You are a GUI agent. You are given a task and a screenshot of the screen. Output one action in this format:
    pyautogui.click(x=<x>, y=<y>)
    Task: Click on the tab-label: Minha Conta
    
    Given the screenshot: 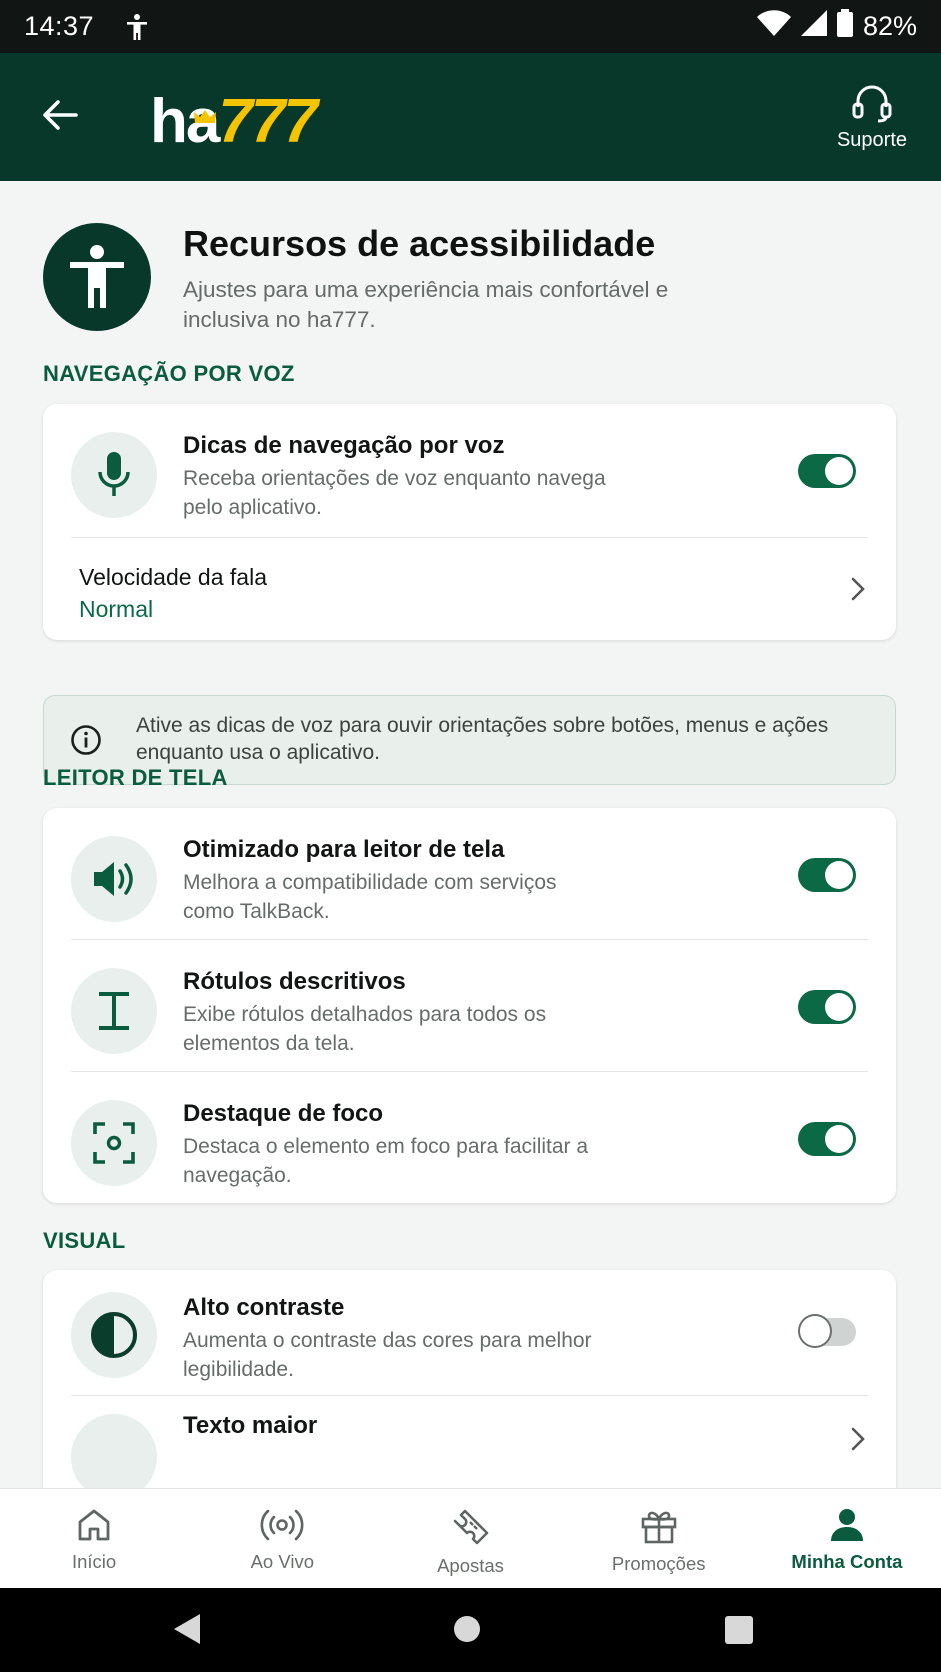 What is the action you would take?
    pyautogui.click(x=847, y=1561)
    